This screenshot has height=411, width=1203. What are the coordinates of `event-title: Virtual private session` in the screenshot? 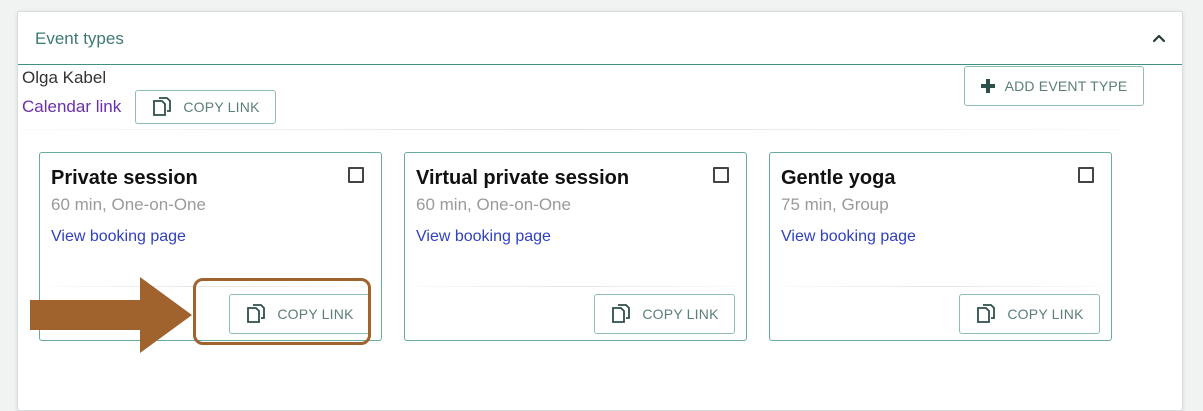 It's located at (523, 178).